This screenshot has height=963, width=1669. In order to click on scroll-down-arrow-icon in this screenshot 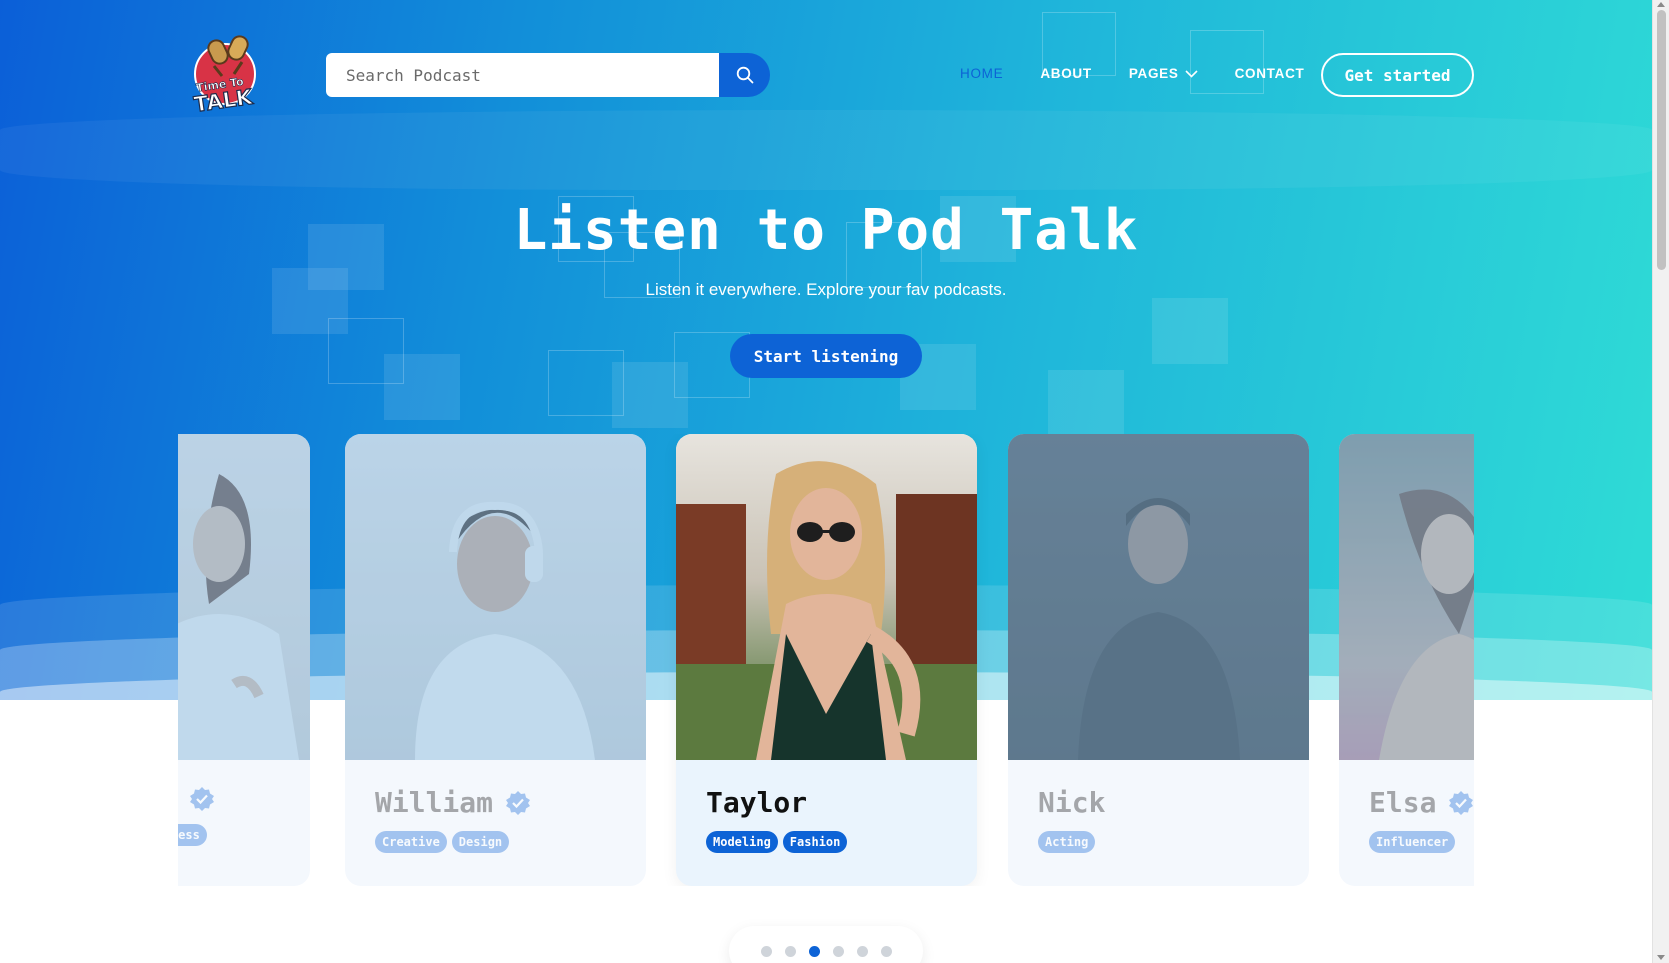, I will do `click(1661, 957)`.